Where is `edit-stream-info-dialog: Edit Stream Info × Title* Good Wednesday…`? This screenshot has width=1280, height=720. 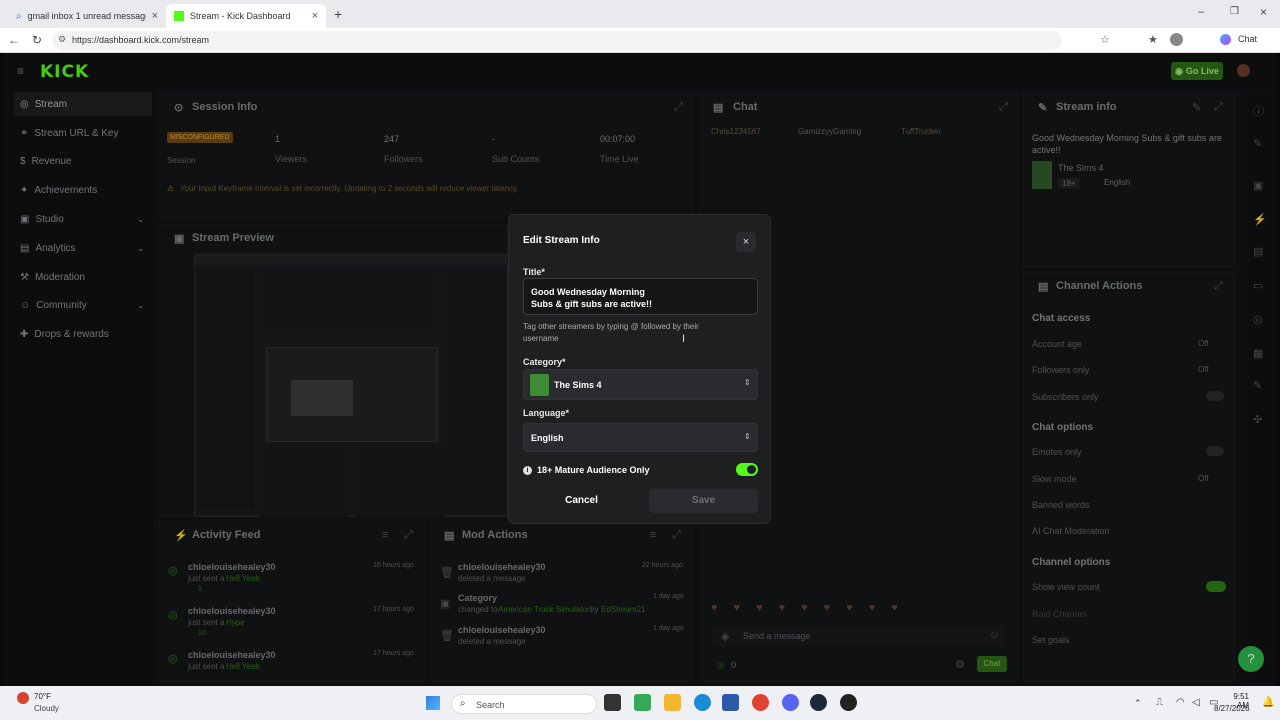 edit-stream-info-dialog: Edit Stream Info × Title* Good Wednesday… is located at coordinates (639, 369).